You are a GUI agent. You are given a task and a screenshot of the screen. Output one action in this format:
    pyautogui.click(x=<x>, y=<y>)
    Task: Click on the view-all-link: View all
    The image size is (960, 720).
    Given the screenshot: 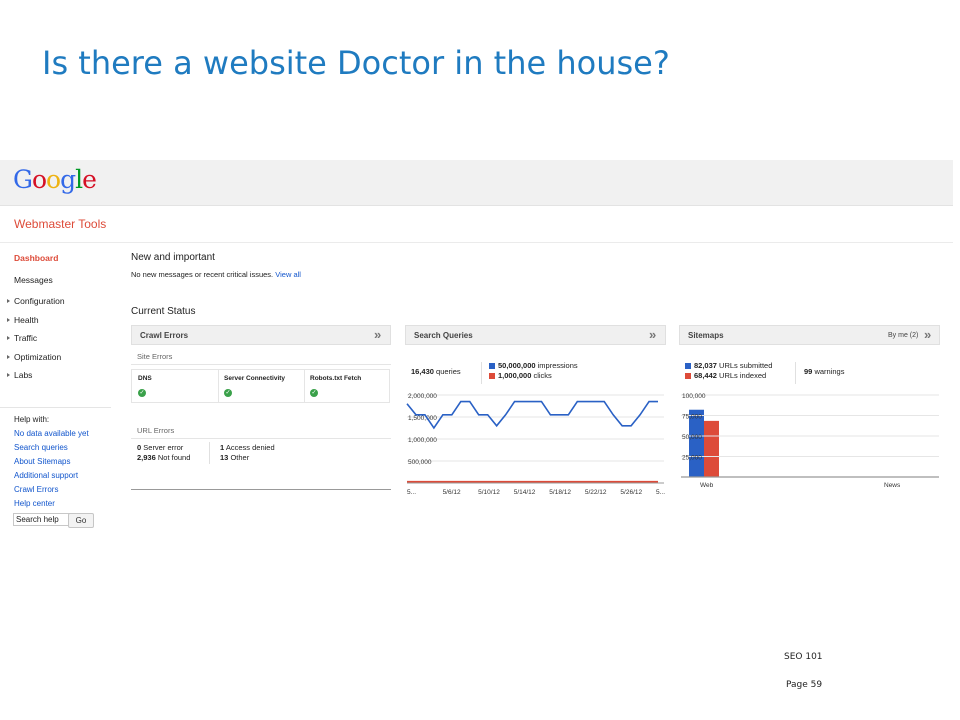 What is the action you would take?
    pyautogui.click(x=288, y=274)
    